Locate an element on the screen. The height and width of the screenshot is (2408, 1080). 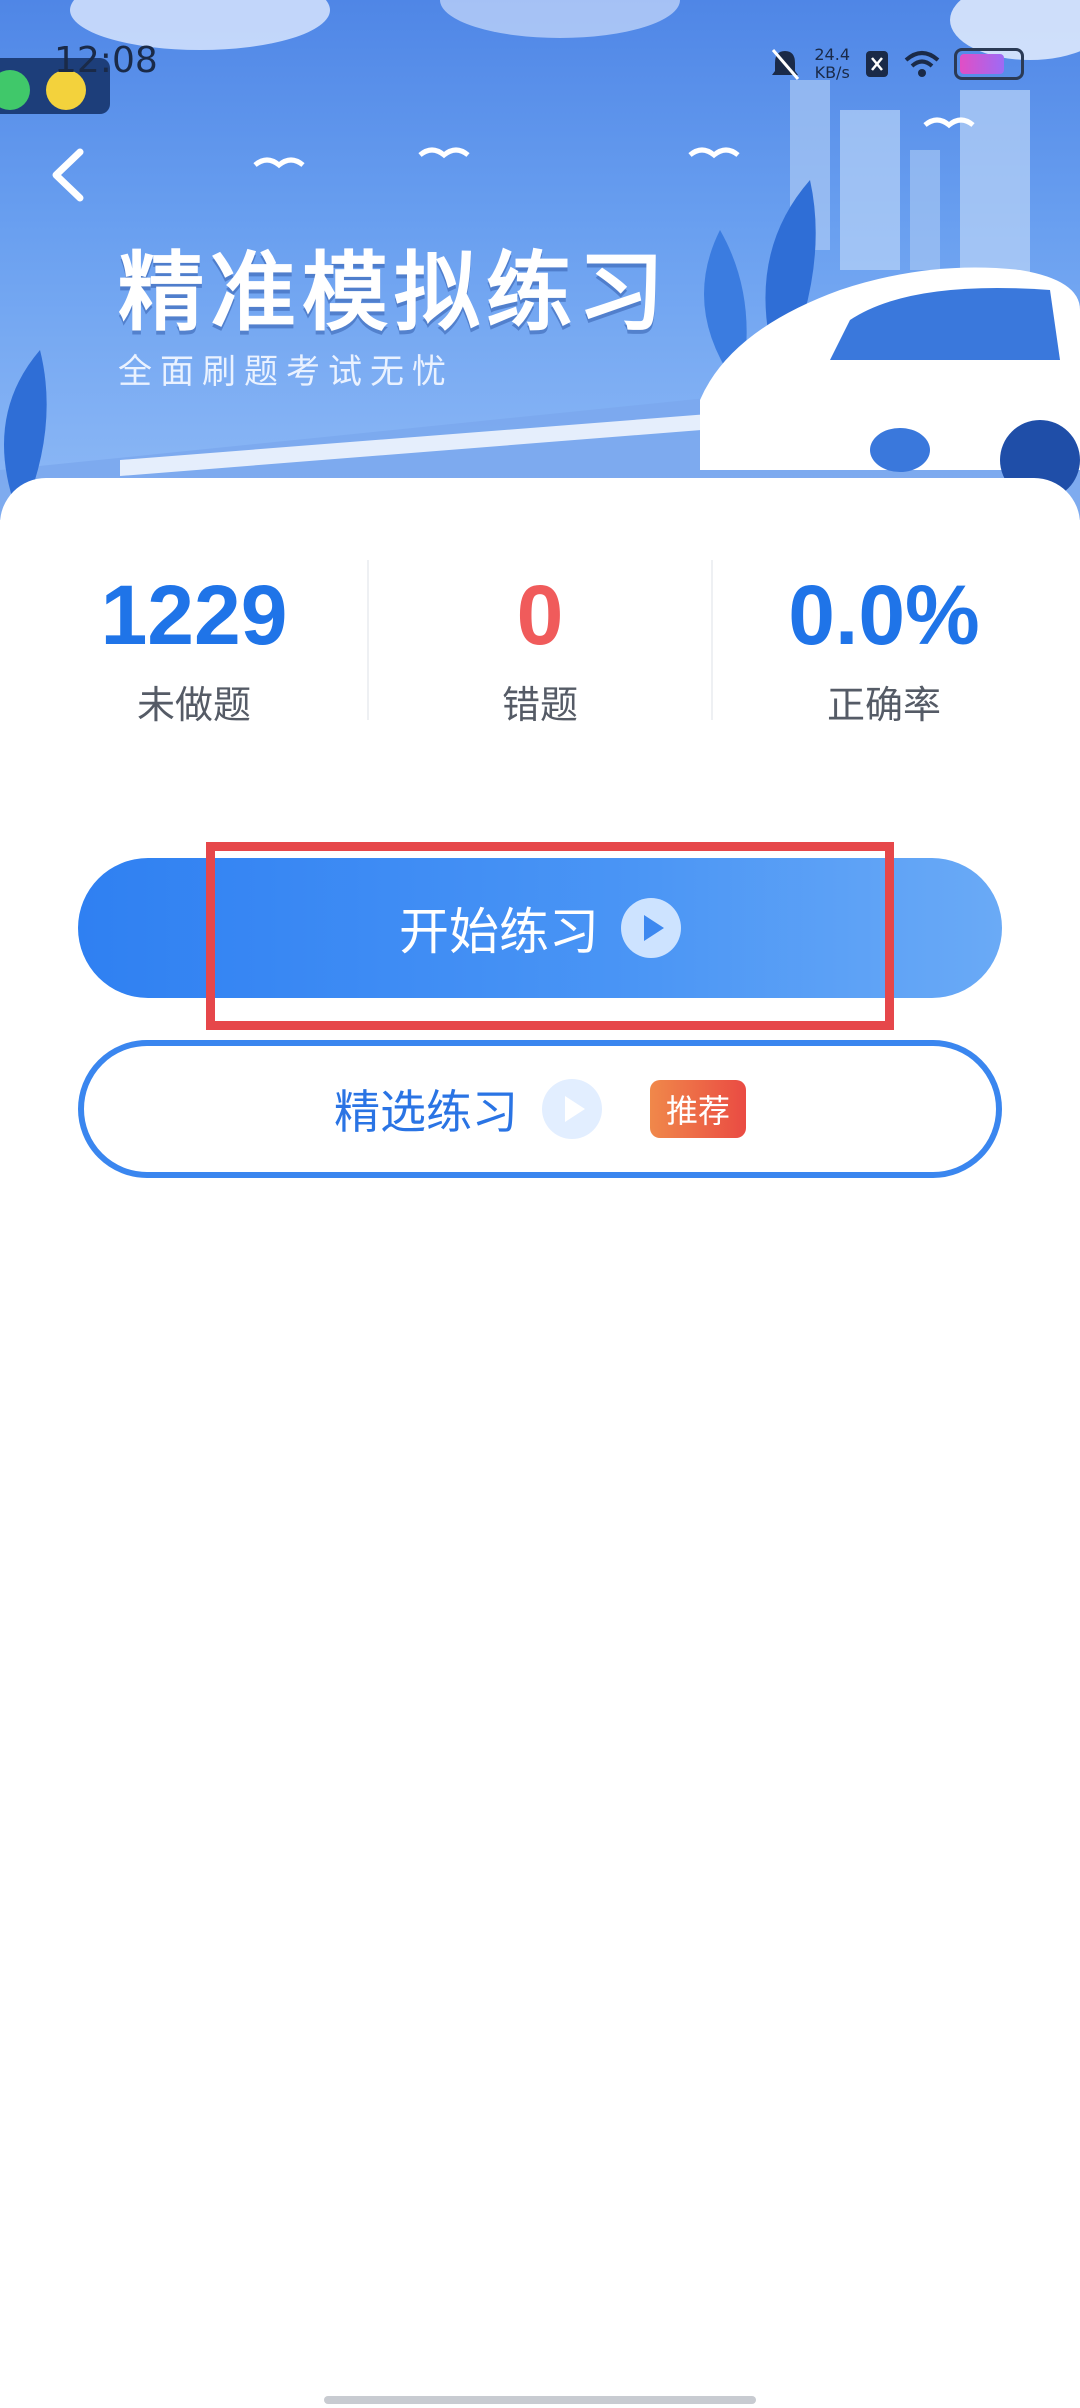
stats-row: 1229 未做题 0 错题 0.0% 正确率 is located at coordinates (540, 650).